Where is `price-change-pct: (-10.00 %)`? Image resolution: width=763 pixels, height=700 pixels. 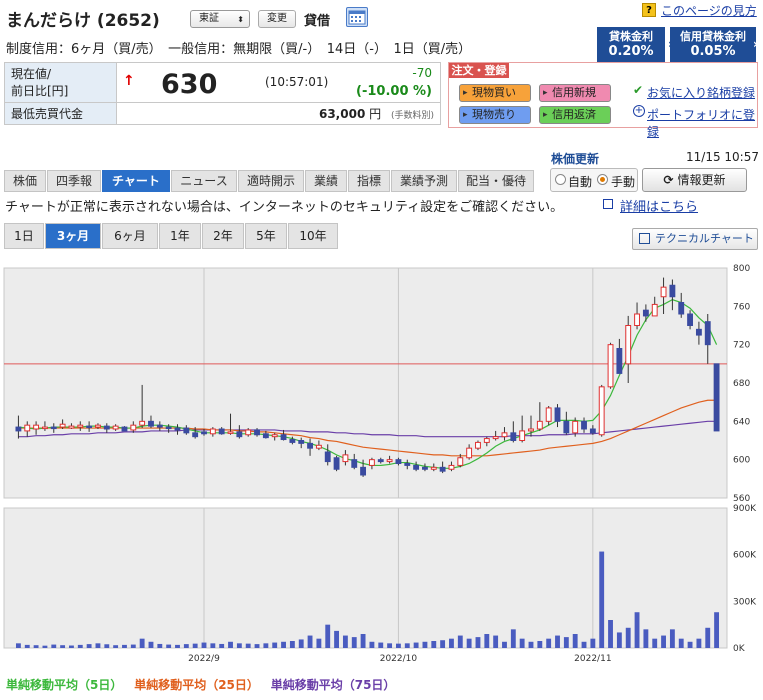 price-change-pct: (-10.00 %) is located at coordinates (394, 91).